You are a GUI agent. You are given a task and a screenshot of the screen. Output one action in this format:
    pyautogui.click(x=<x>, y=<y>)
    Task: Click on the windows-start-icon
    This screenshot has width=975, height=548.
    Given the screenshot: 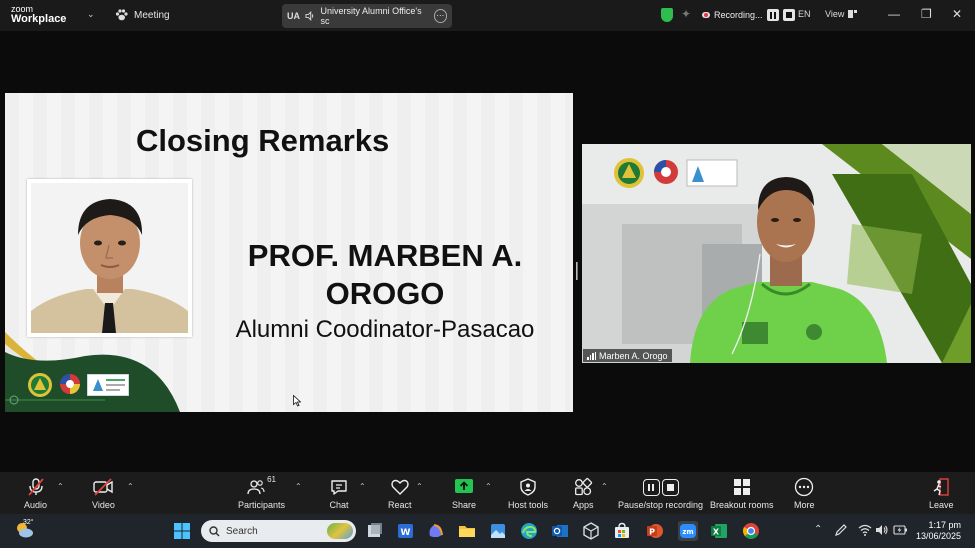 What is the action you would take?
    pyautogui.click(x=182, y=531)
    